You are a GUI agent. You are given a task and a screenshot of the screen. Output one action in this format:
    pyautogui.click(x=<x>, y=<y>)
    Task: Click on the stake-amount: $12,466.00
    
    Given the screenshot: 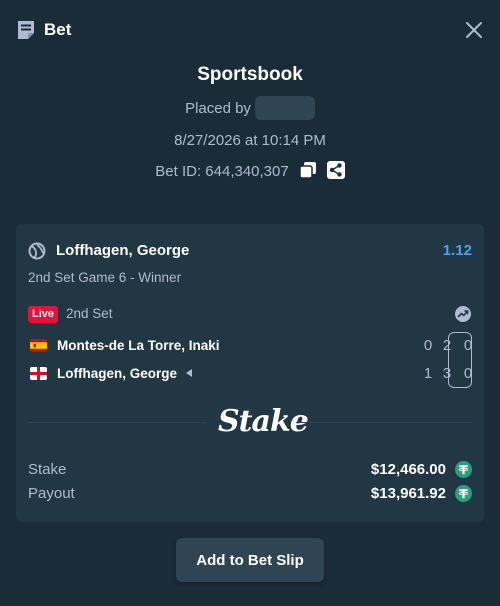 What is the action you would take?
    pyautogui.click(x=408, y=469)
    